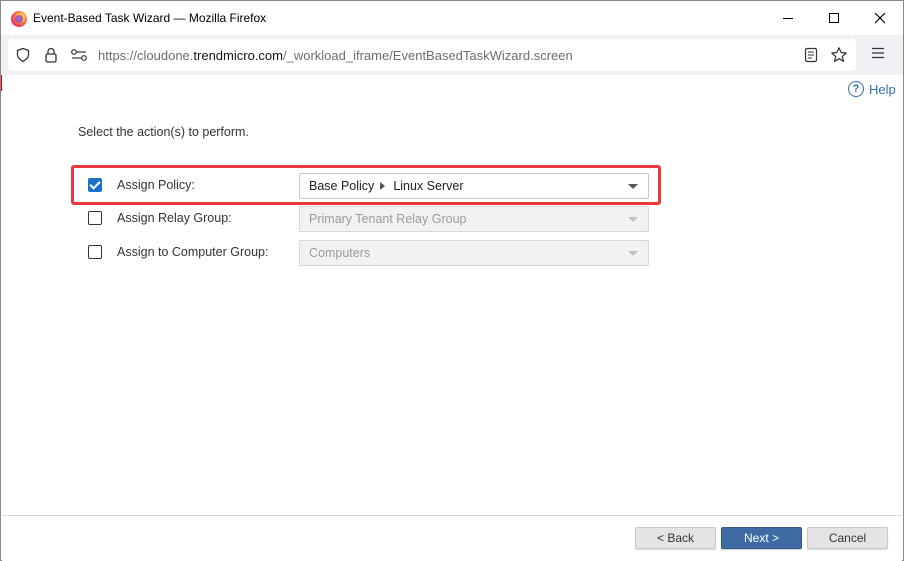 The height and width of the screenshot is (561, 904). I want to click on wizard-footer: < Back Next > Cancel, so click(452, 538).